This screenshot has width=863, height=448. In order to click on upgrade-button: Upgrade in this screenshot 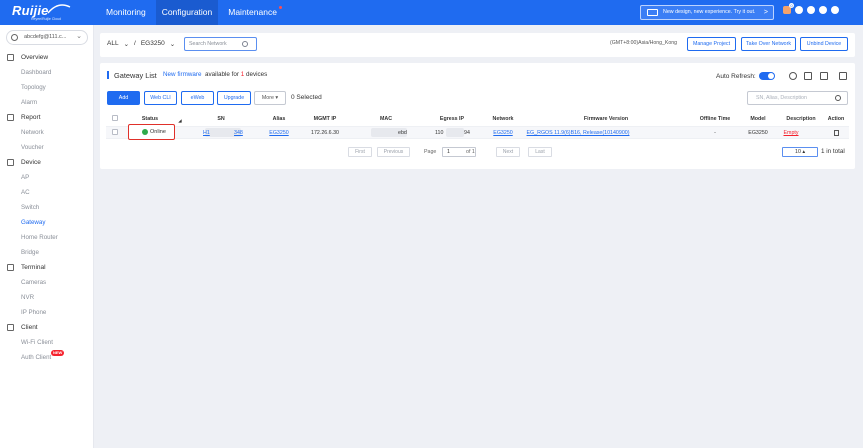, I will do `click(234, 98)`.